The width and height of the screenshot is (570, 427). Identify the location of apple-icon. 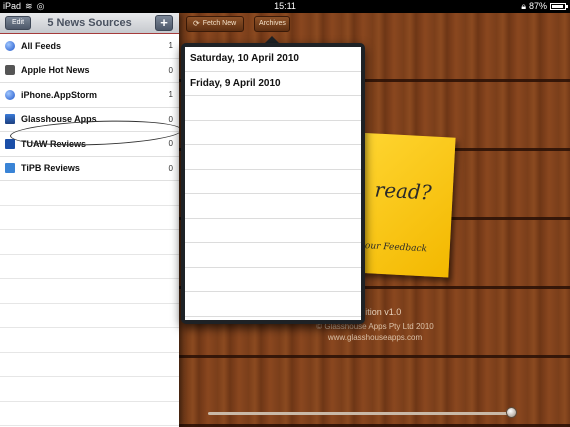
(10, 70).